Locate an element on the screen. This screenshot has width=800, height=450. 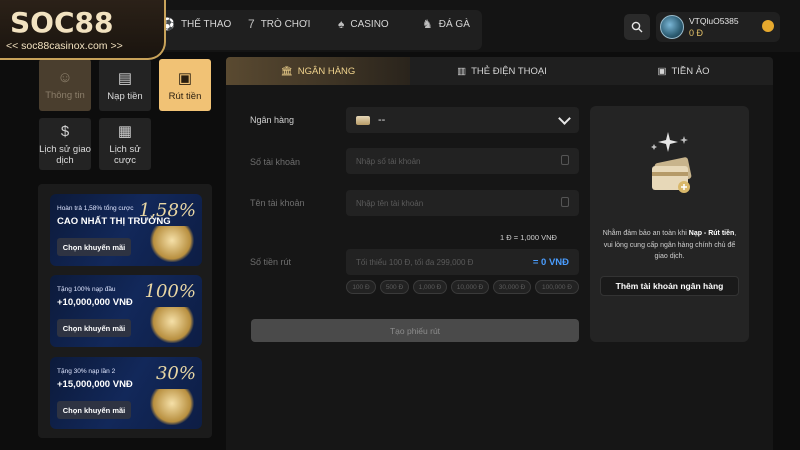
promo-subtitle: Hoàn trả 1,58% tổng cược is located at coordinates (95, 208).